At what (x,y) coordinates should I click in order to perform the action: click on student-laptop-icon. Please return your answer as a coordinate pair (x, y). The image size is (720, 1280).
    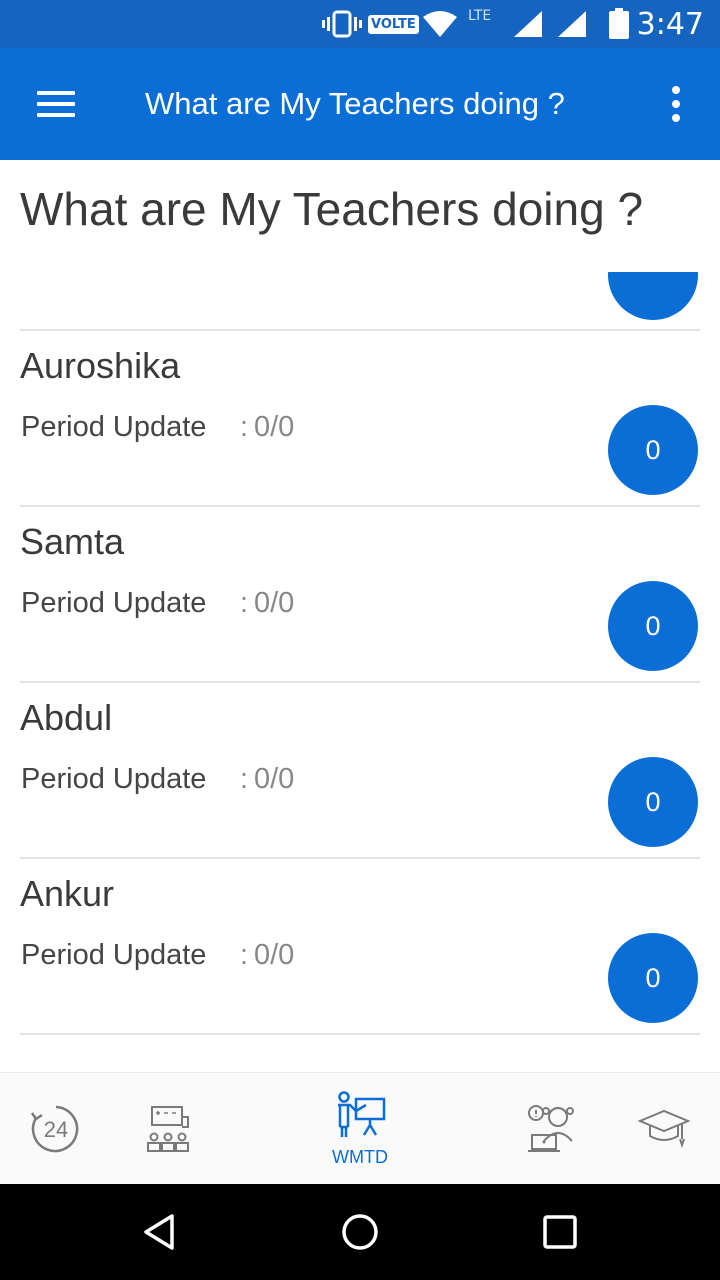
    Looking at the image, I should click on (551, 1128).